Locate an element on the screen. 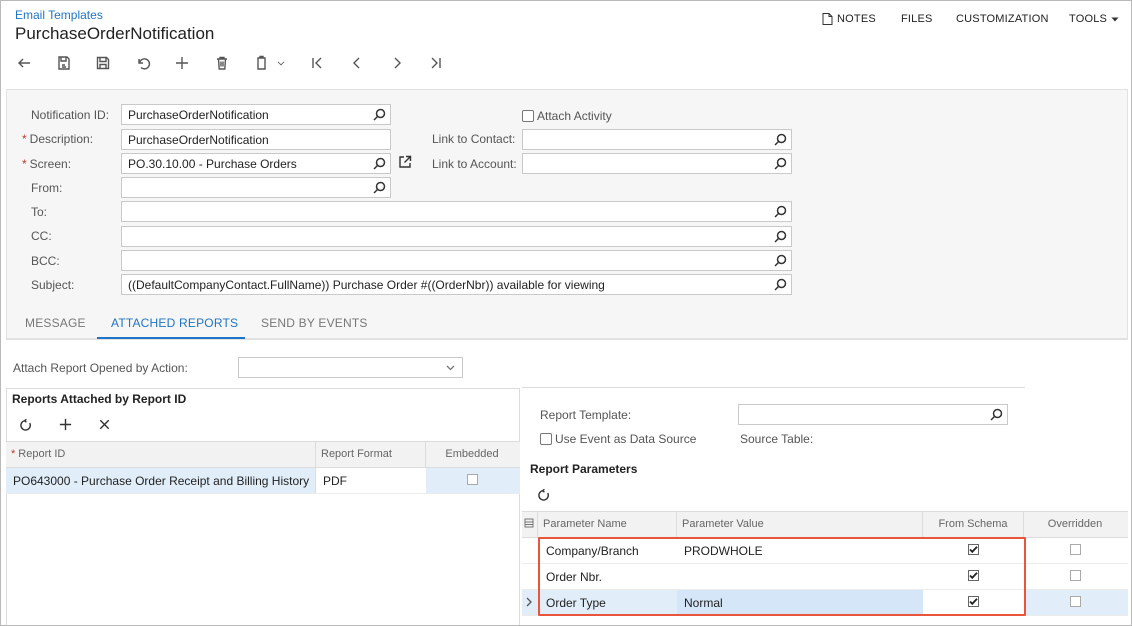 The height and width of the screenshot is (626, 1132). col-report-format: Report Format is located at coordinates (371, 454).